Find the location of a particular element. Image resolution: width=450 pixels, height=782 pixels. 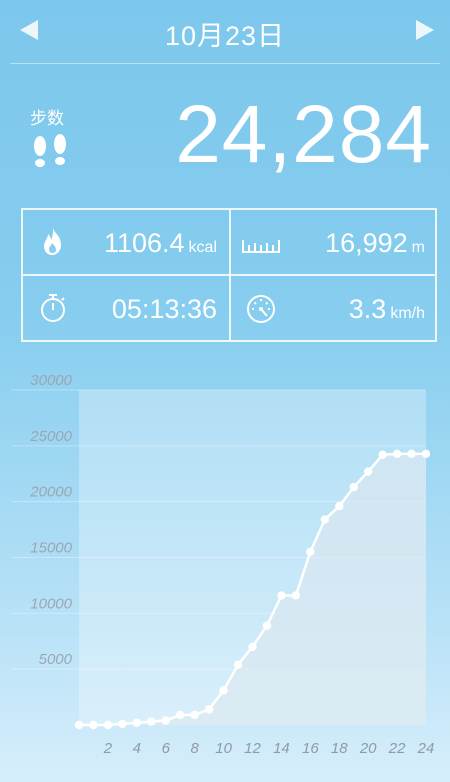

calories-value: 1106.4 is located at coordinates (144, 243).